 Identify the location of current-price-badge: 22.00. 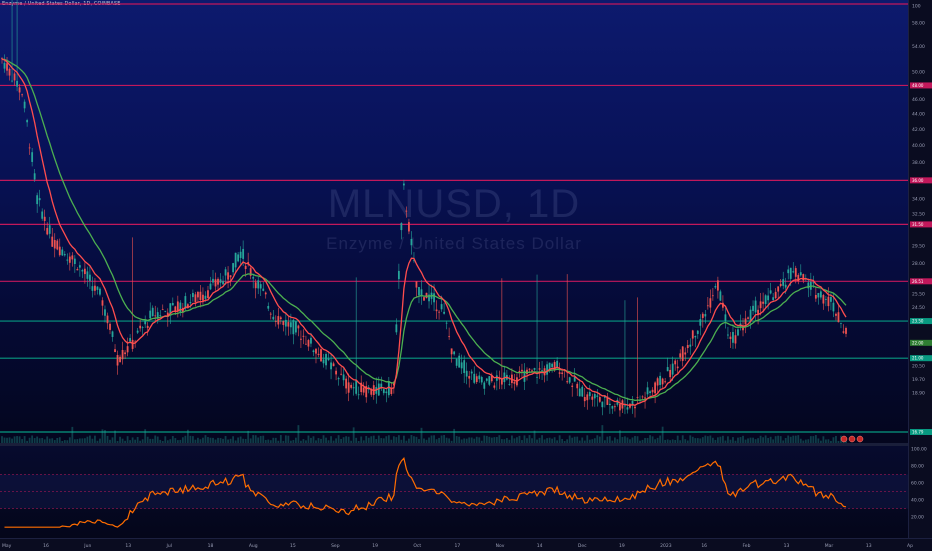
(921, 342).